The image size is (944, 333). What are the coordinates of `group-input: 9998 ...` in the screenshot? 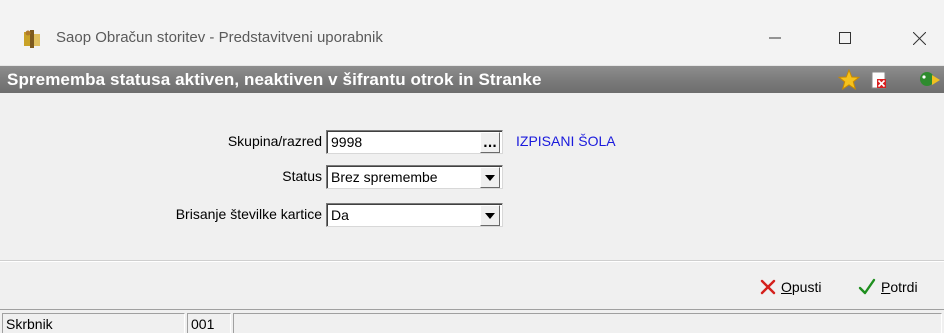 It's located at (414, 142).